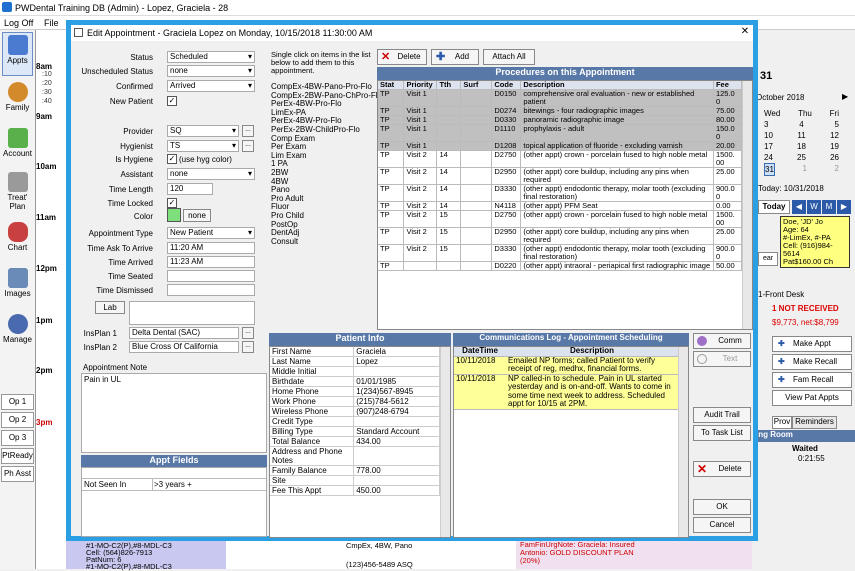  I want to click on fam-recall-button: ✚ Fam Recall, so click(812, 380).